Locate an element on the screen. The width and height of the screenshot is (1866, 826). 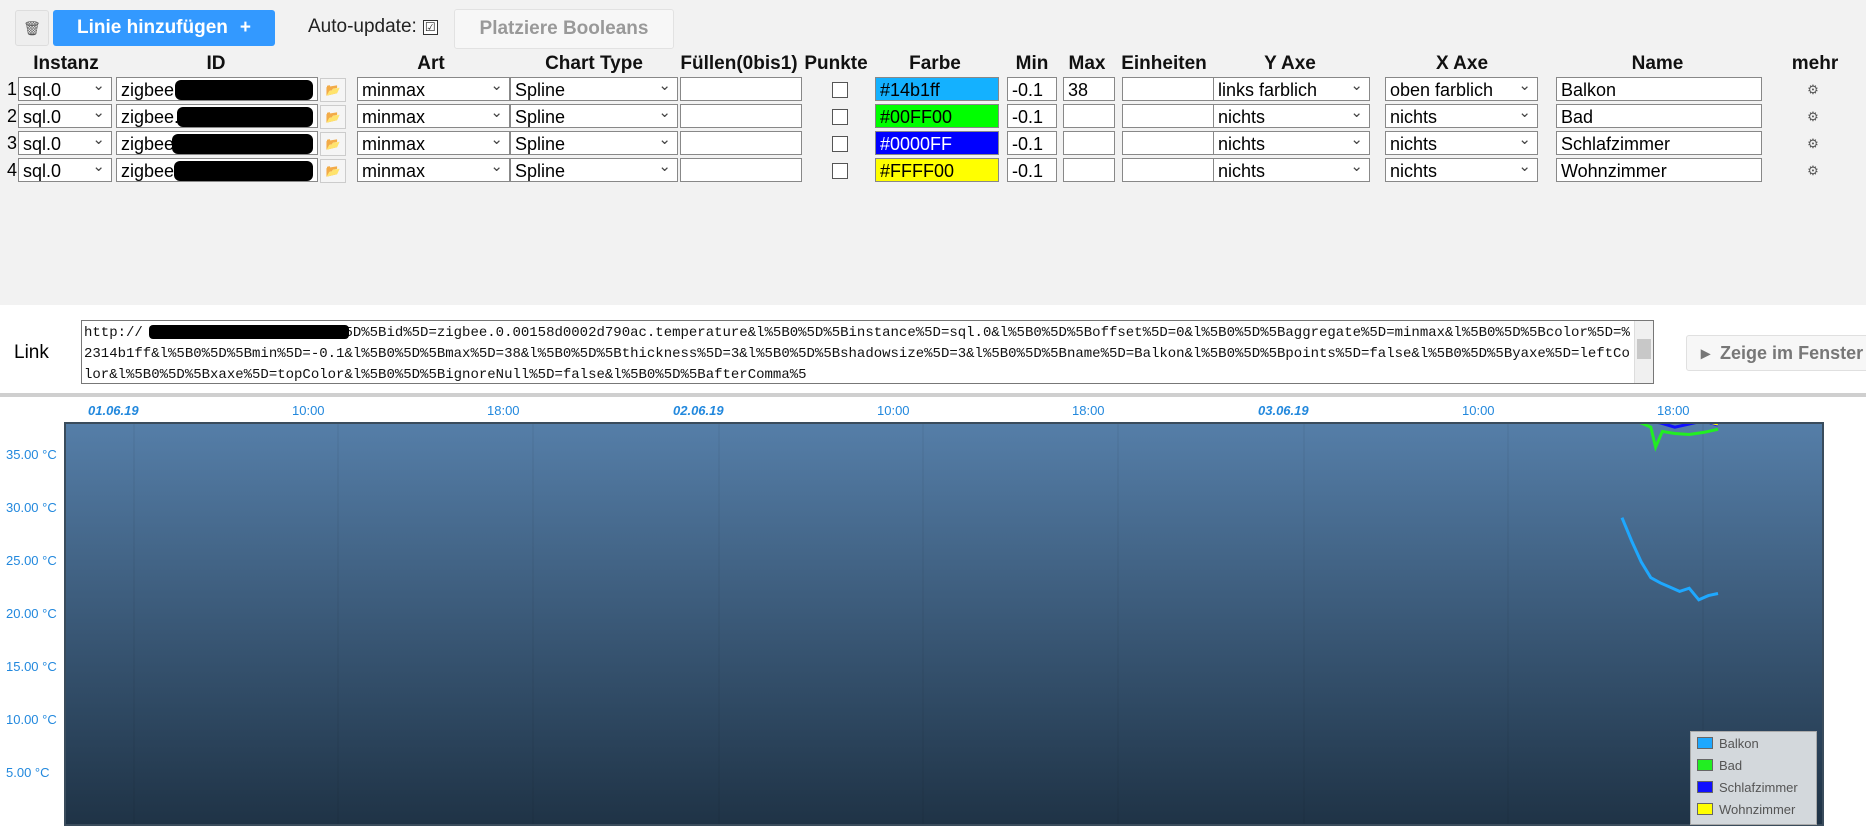
color-input: #FFFF00 is located at coordinates (937, 170).